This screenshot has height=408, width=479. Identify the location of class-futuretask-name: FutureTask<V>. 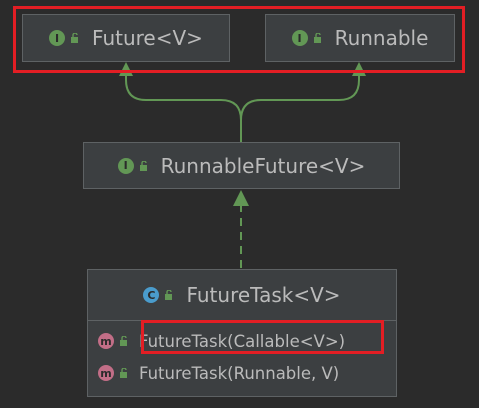
(263, 295).